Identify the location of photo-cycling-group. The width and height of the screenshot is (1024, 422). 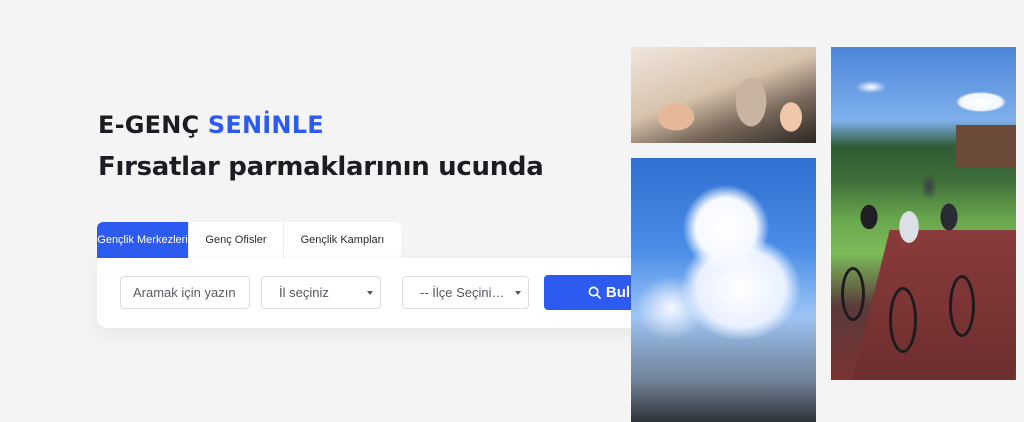
(923, 213).